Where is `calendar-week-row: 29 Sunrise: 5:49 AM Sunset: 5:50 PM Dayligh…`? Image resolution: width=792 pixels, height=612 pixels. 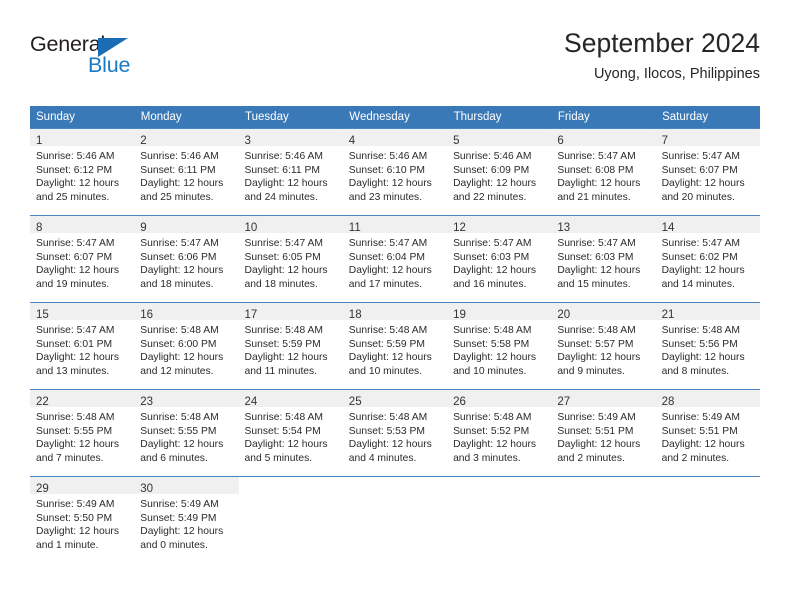
calendar-week-row: 29 Sunrise: 5:49 AM Sunset: 5:50 PM Dayligh… is located at coordinates (395, 519).